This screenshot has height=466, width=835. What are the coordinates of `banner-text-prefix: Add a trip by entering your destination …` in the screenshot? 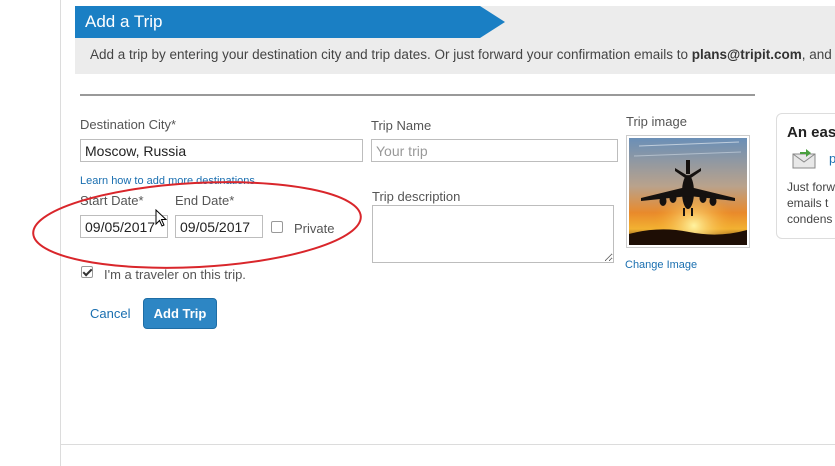 It's located at (391, 54).